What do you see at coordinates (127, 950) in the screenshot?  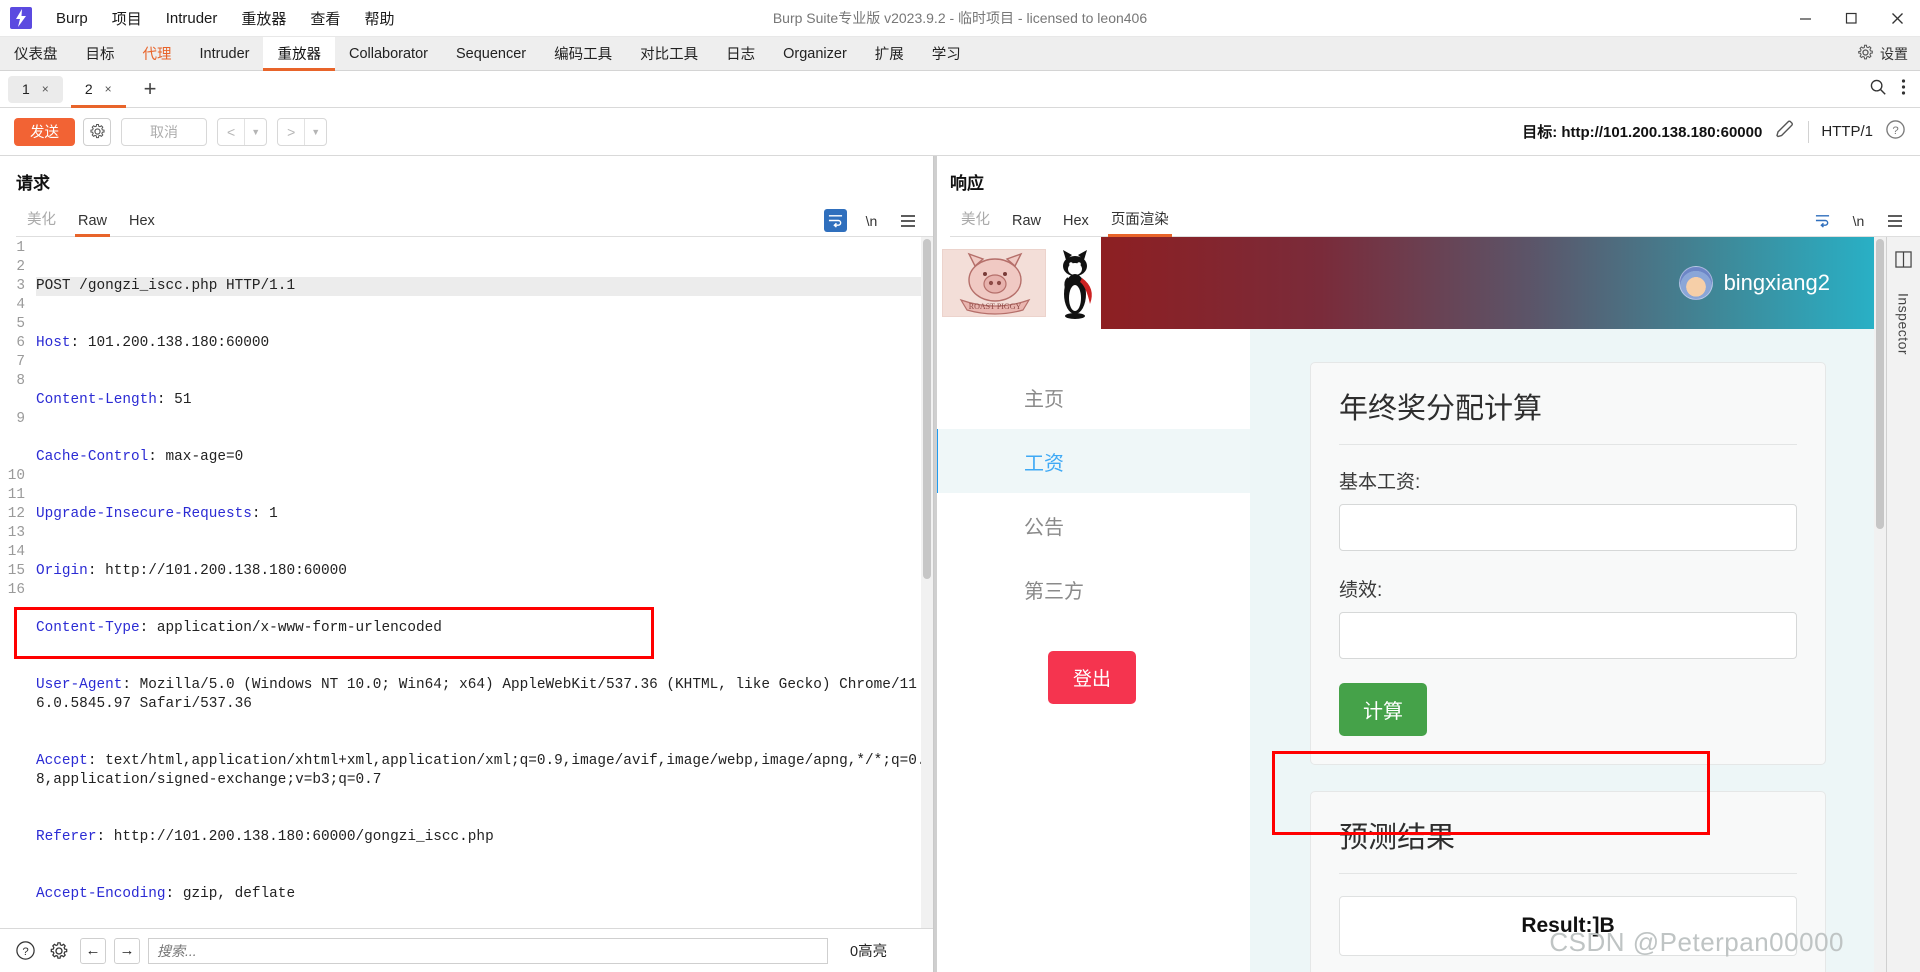 I see `search-next-button: →` at bounding box center [127, 950].